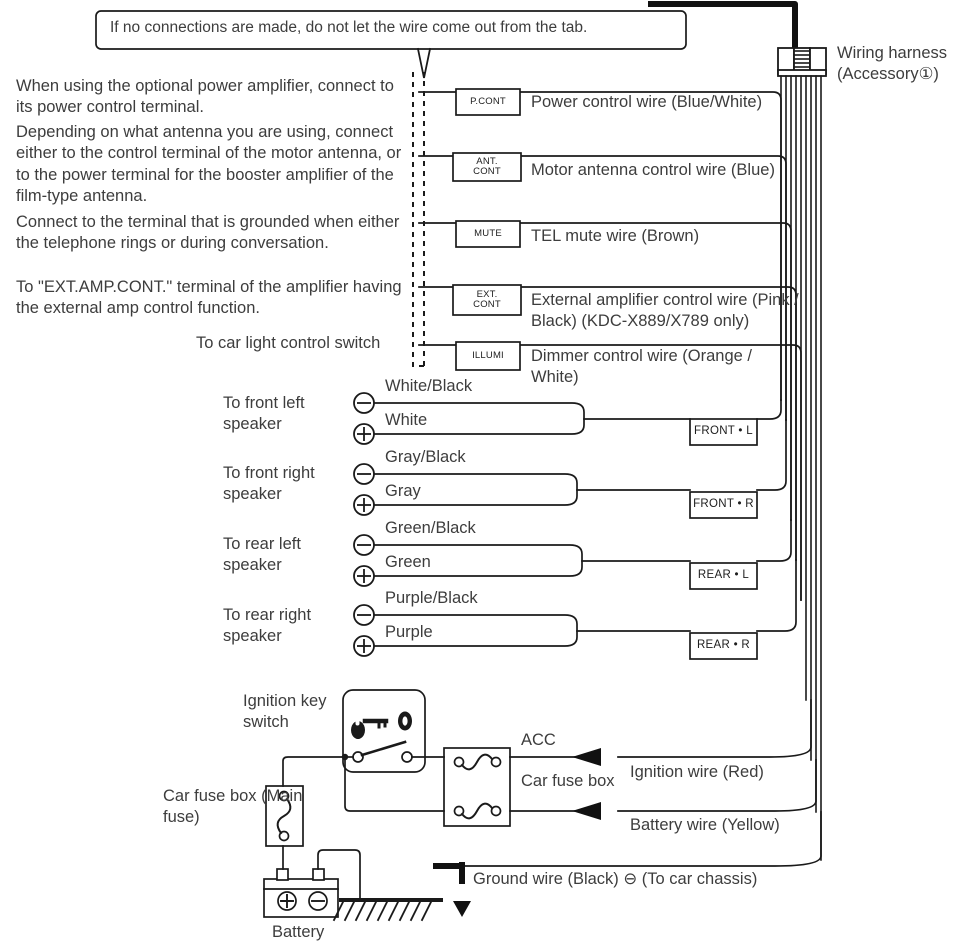 Image resolution: width=960 pixels, height=950 pixels. I want to click on light-switch-label: To car light control switch, so click(288, 343).